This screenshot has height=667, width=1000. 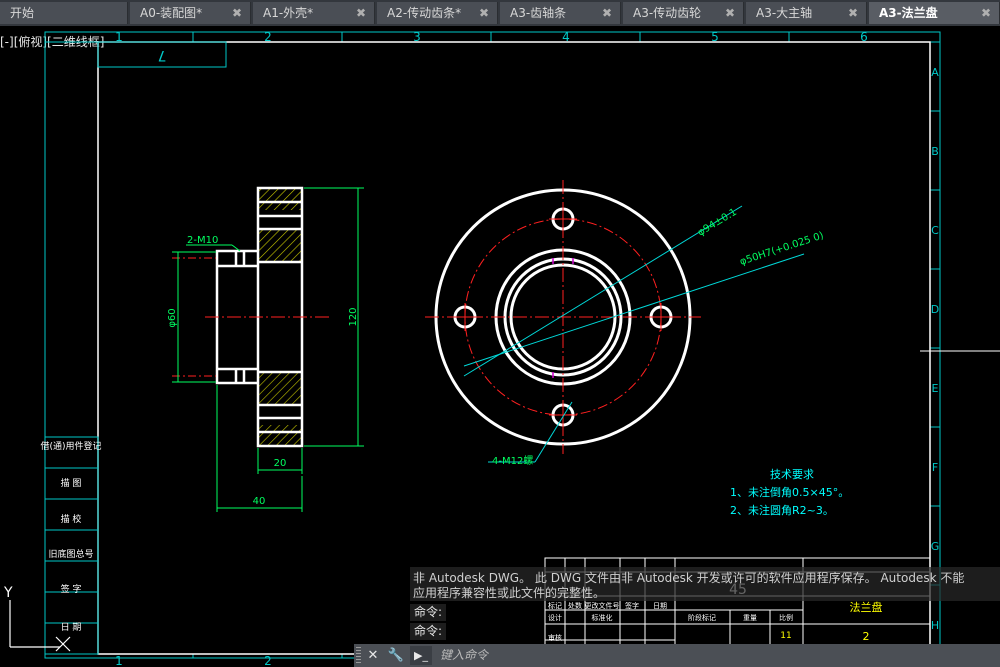 I want to click on dim-dia60: φ60, so click(x=172, y=317).